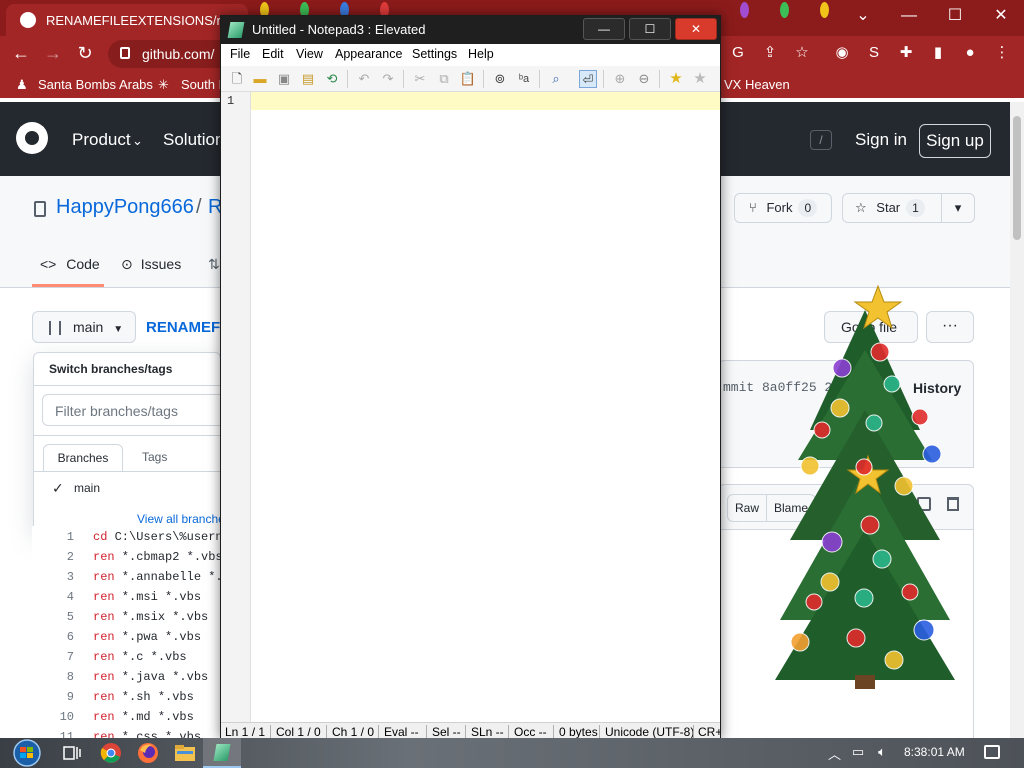 The image size is (1024, 768). Describe the element at coordinates (1001, 17) in the screenshot. I see `browser-close-button: ✕` at that location.